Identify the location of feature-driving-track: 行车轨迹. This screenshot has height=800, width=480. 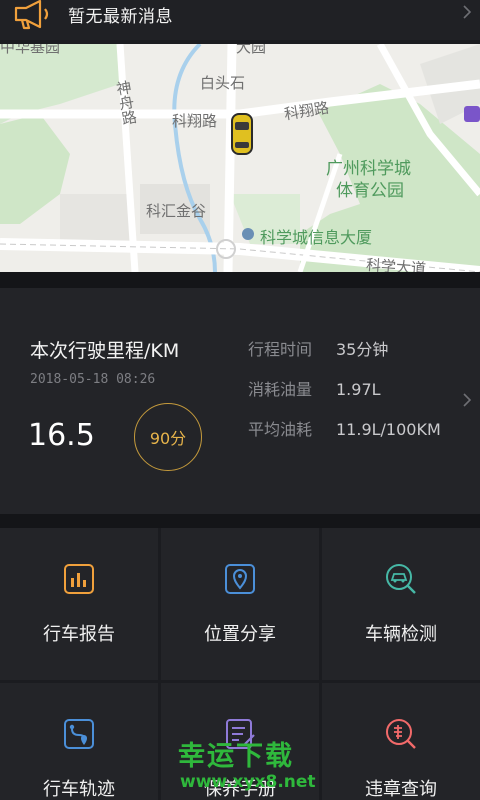
(79, 741).